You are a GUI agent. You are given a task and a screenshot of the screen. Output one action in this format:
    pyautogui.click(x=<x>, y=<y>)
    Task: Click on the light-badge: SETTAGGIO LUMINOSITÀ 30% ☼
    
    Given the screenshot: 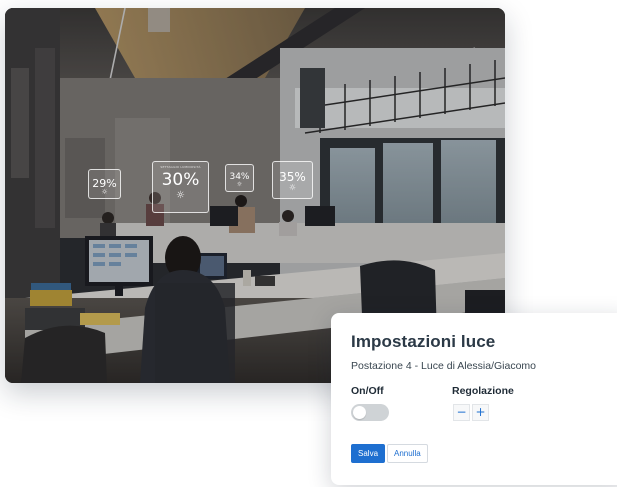 What is the action you would take?
    pyautogui.click(x=180, y=187)
    